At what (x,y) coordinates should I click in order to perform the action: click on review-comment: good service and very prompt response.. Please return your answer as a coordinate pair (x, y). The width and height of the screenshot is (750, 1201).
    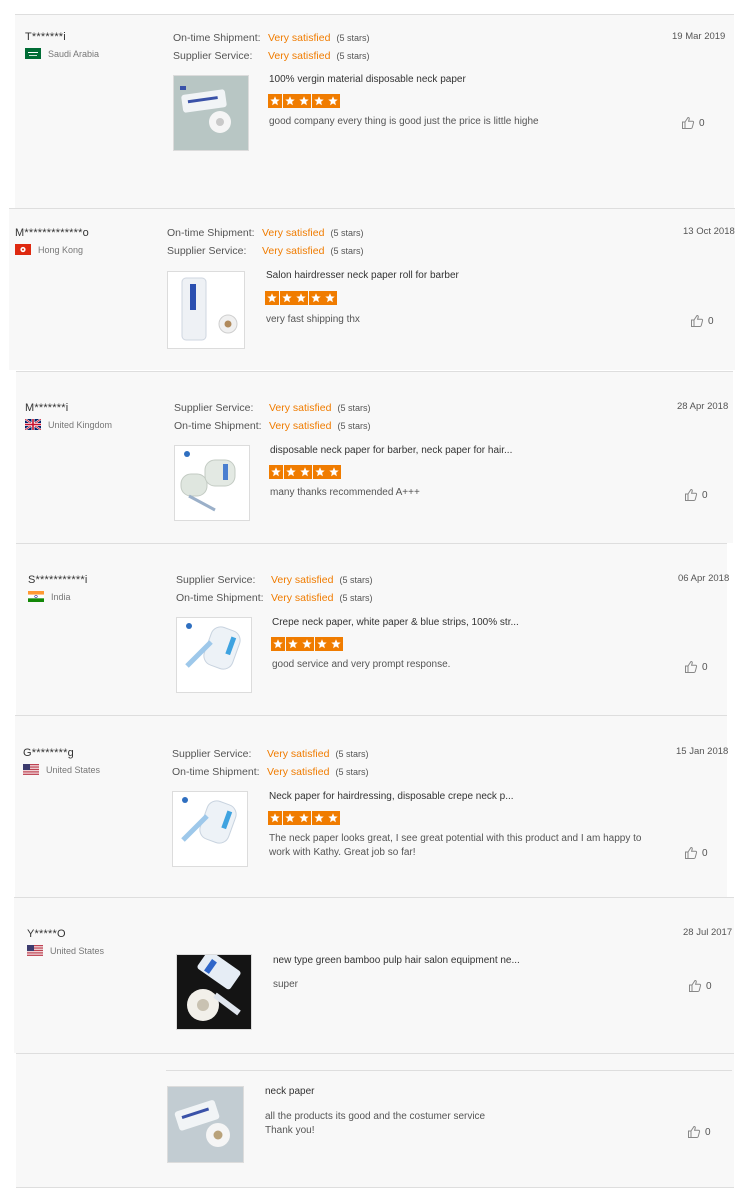
    Looking at the image, I should click on (361, 664).